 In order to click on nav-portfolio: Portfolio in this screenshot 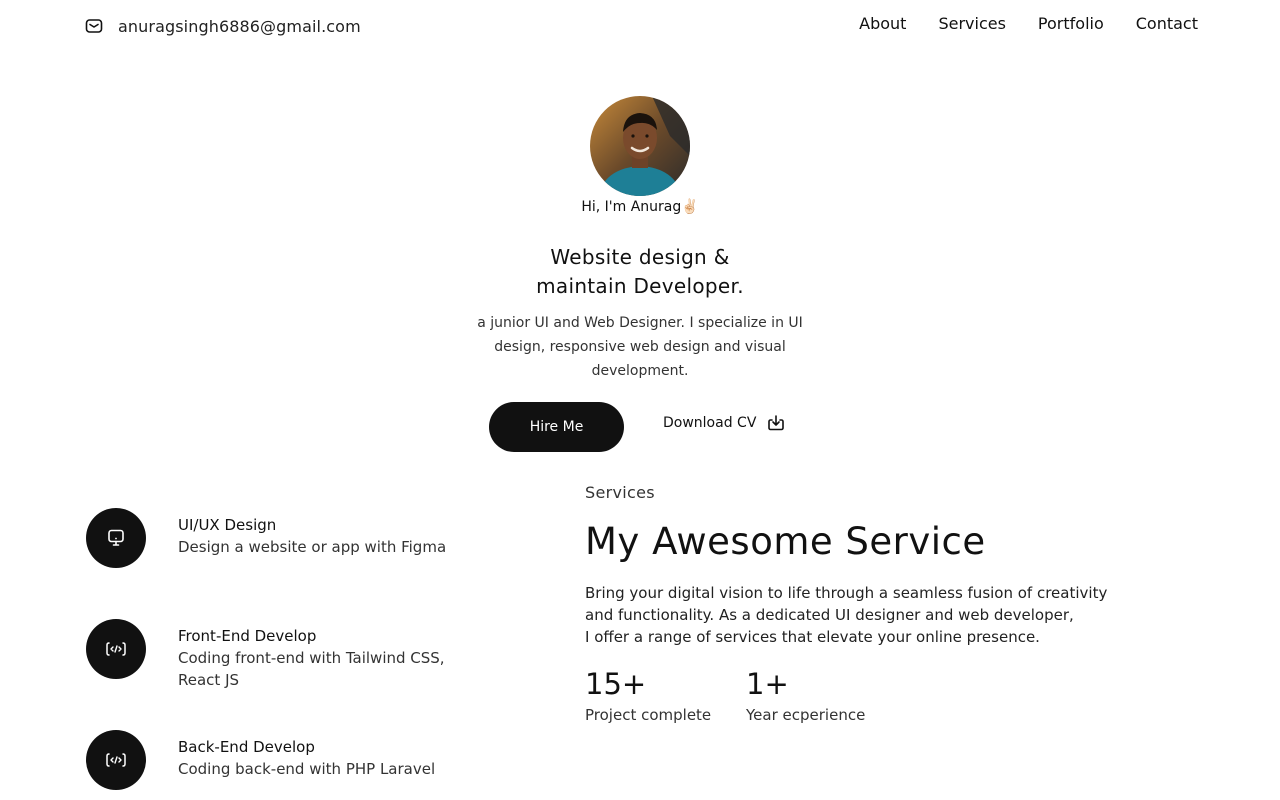, I will do `click(1071, 23)`.